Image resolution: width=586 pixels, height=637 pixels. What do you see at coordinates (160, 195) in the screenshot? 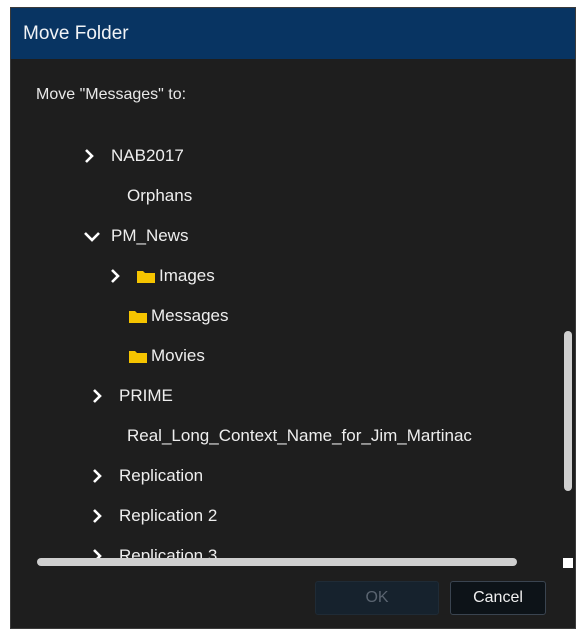
I see `tree-item-label: Orphans` at bounding box center [160, 195].